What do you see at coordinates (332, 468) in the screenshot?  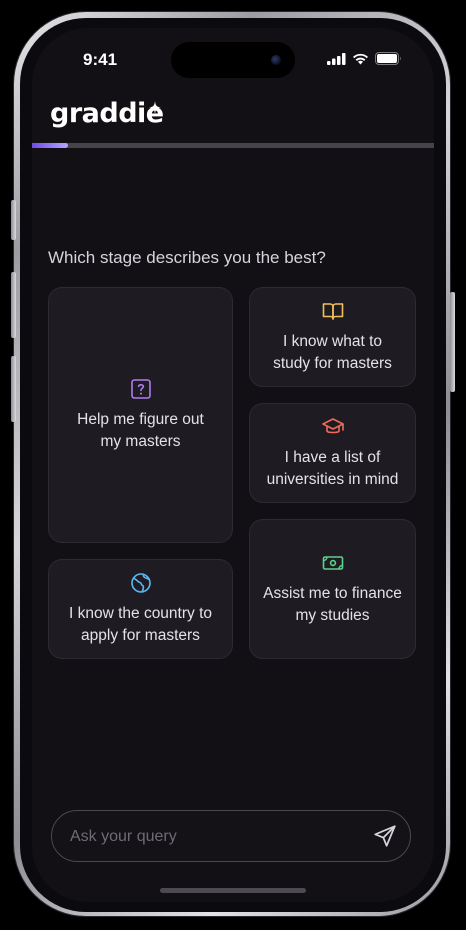 I see `option-label: I have a list of universities in mind` at bounding box center [332, 468].